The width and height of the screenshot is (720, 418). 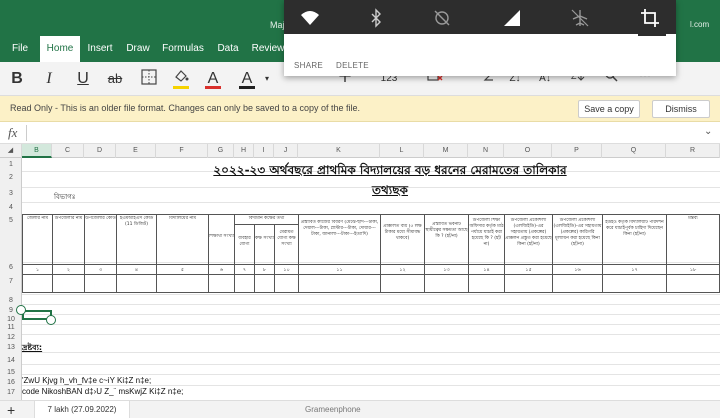 What do you see at coordinates (100, 151) in the screenshot?
I see `column-header-d: D` at bounding box center [100, 151].